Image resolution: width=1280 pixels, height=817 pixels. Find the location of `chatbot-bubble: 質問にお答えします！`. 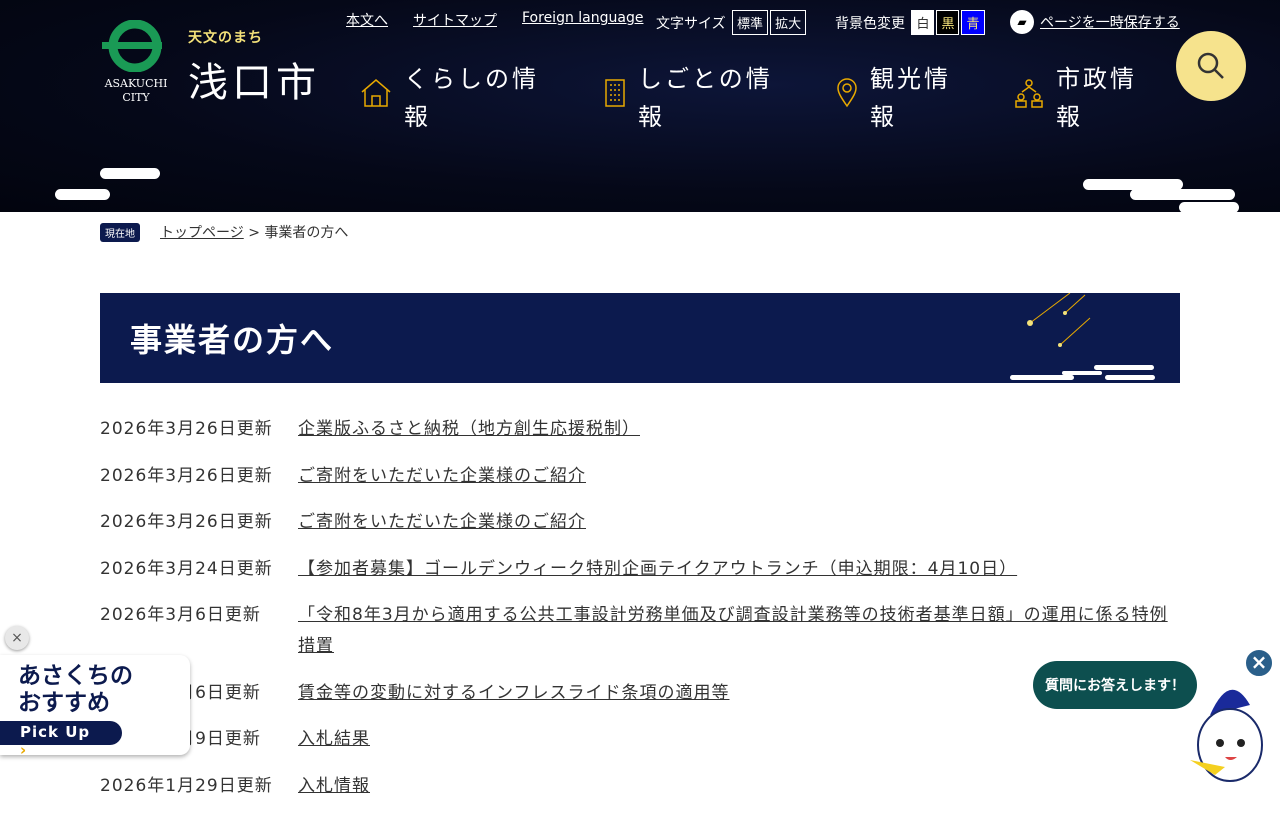

chatbot-bubble: 質問にお答えします！ is located at coordinates (1115, 685).